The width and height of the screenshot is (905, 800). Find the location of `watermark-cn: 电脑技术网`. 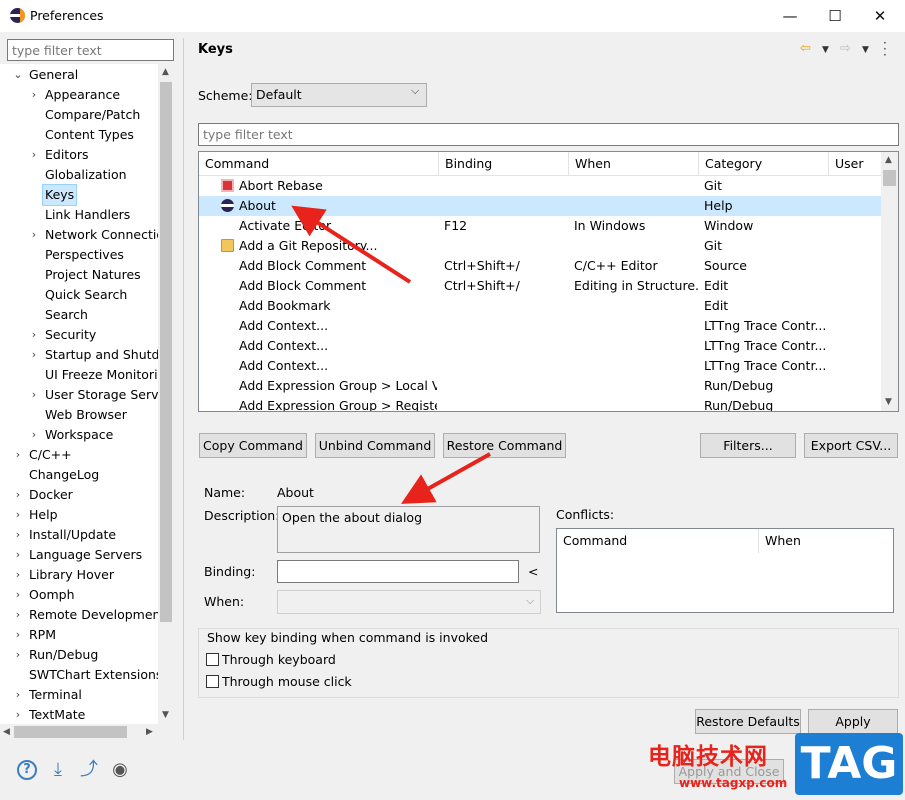

watermark-cn: 电脑技术网 is located at coordinates (708, 757).